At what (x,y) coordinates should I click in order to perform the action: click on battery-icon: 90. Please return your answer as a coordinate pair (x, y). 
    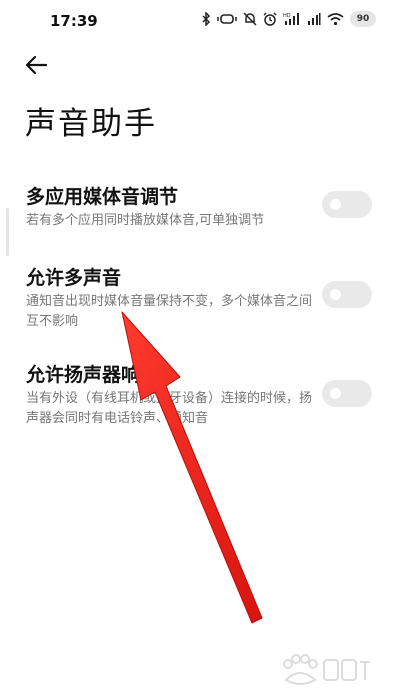
    Looking at the image, I should click on (363, 19).